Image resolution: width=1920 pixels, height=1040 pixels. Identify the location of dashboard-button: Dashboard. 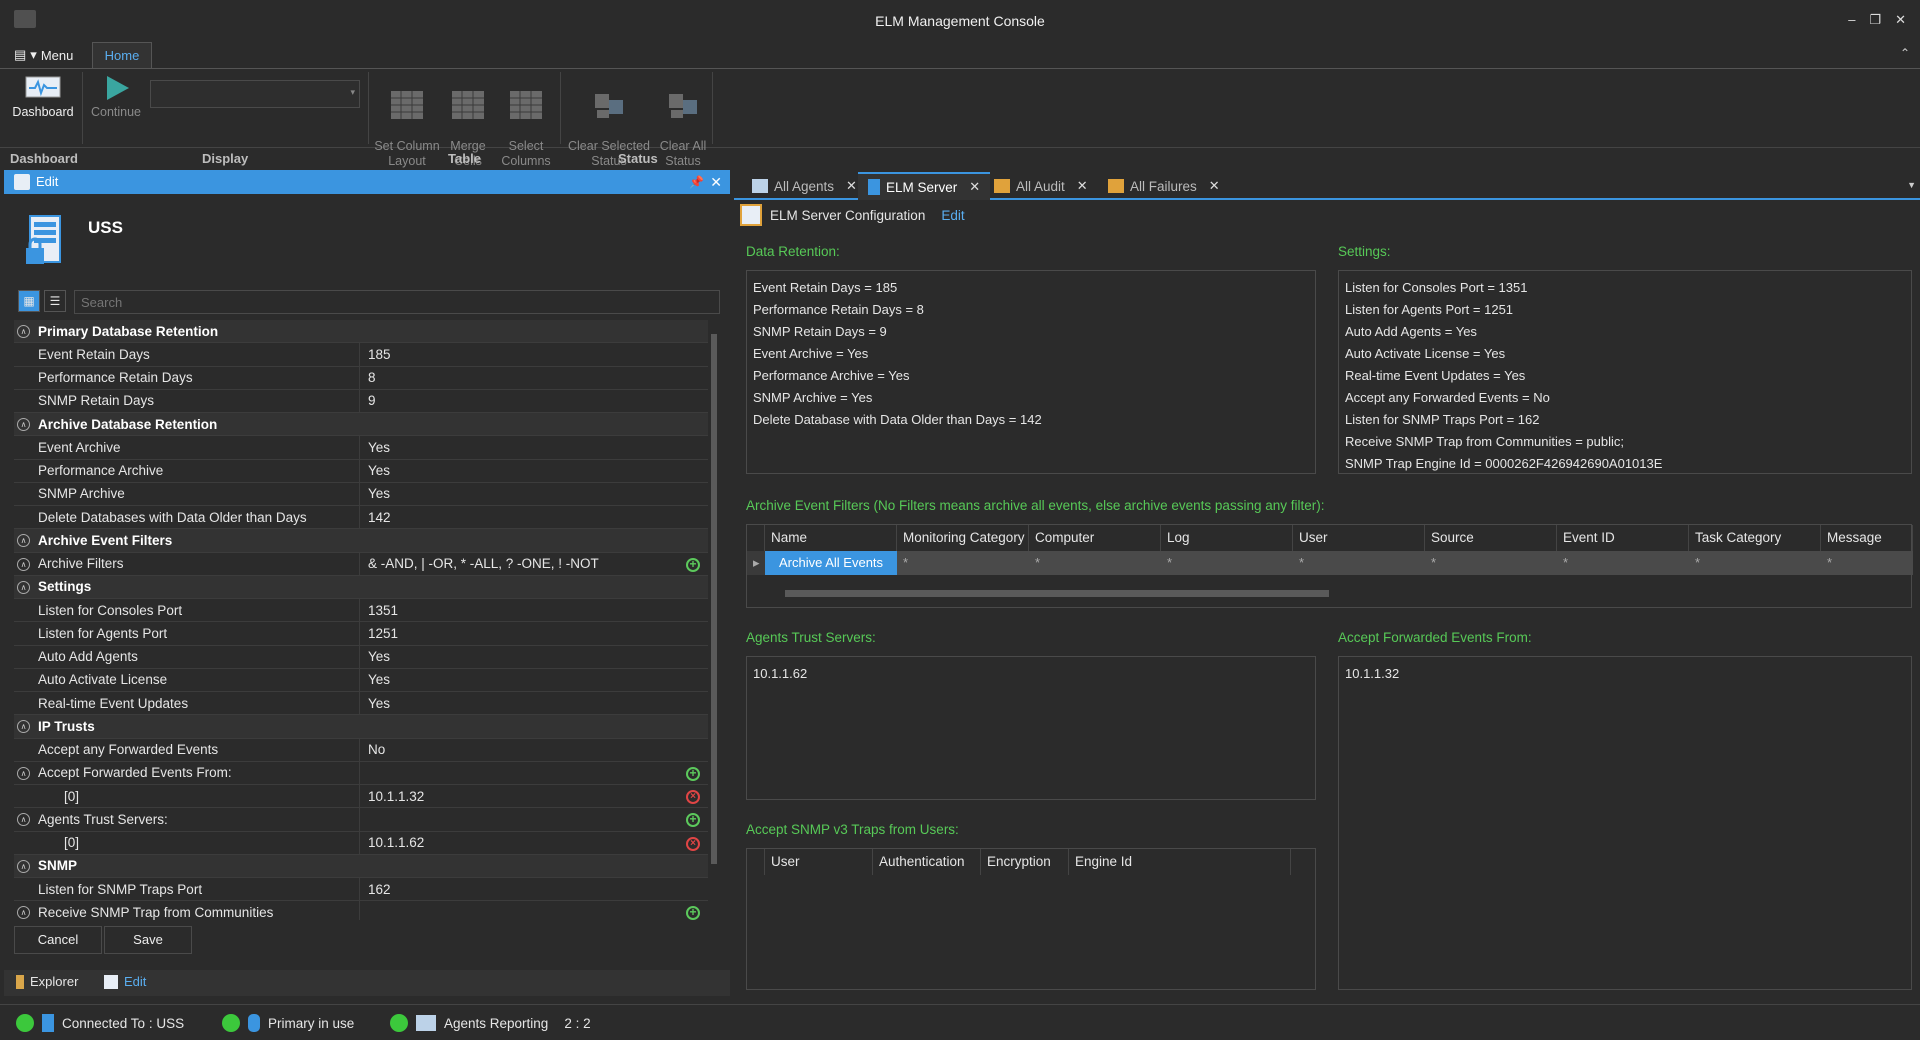
(43, 96).